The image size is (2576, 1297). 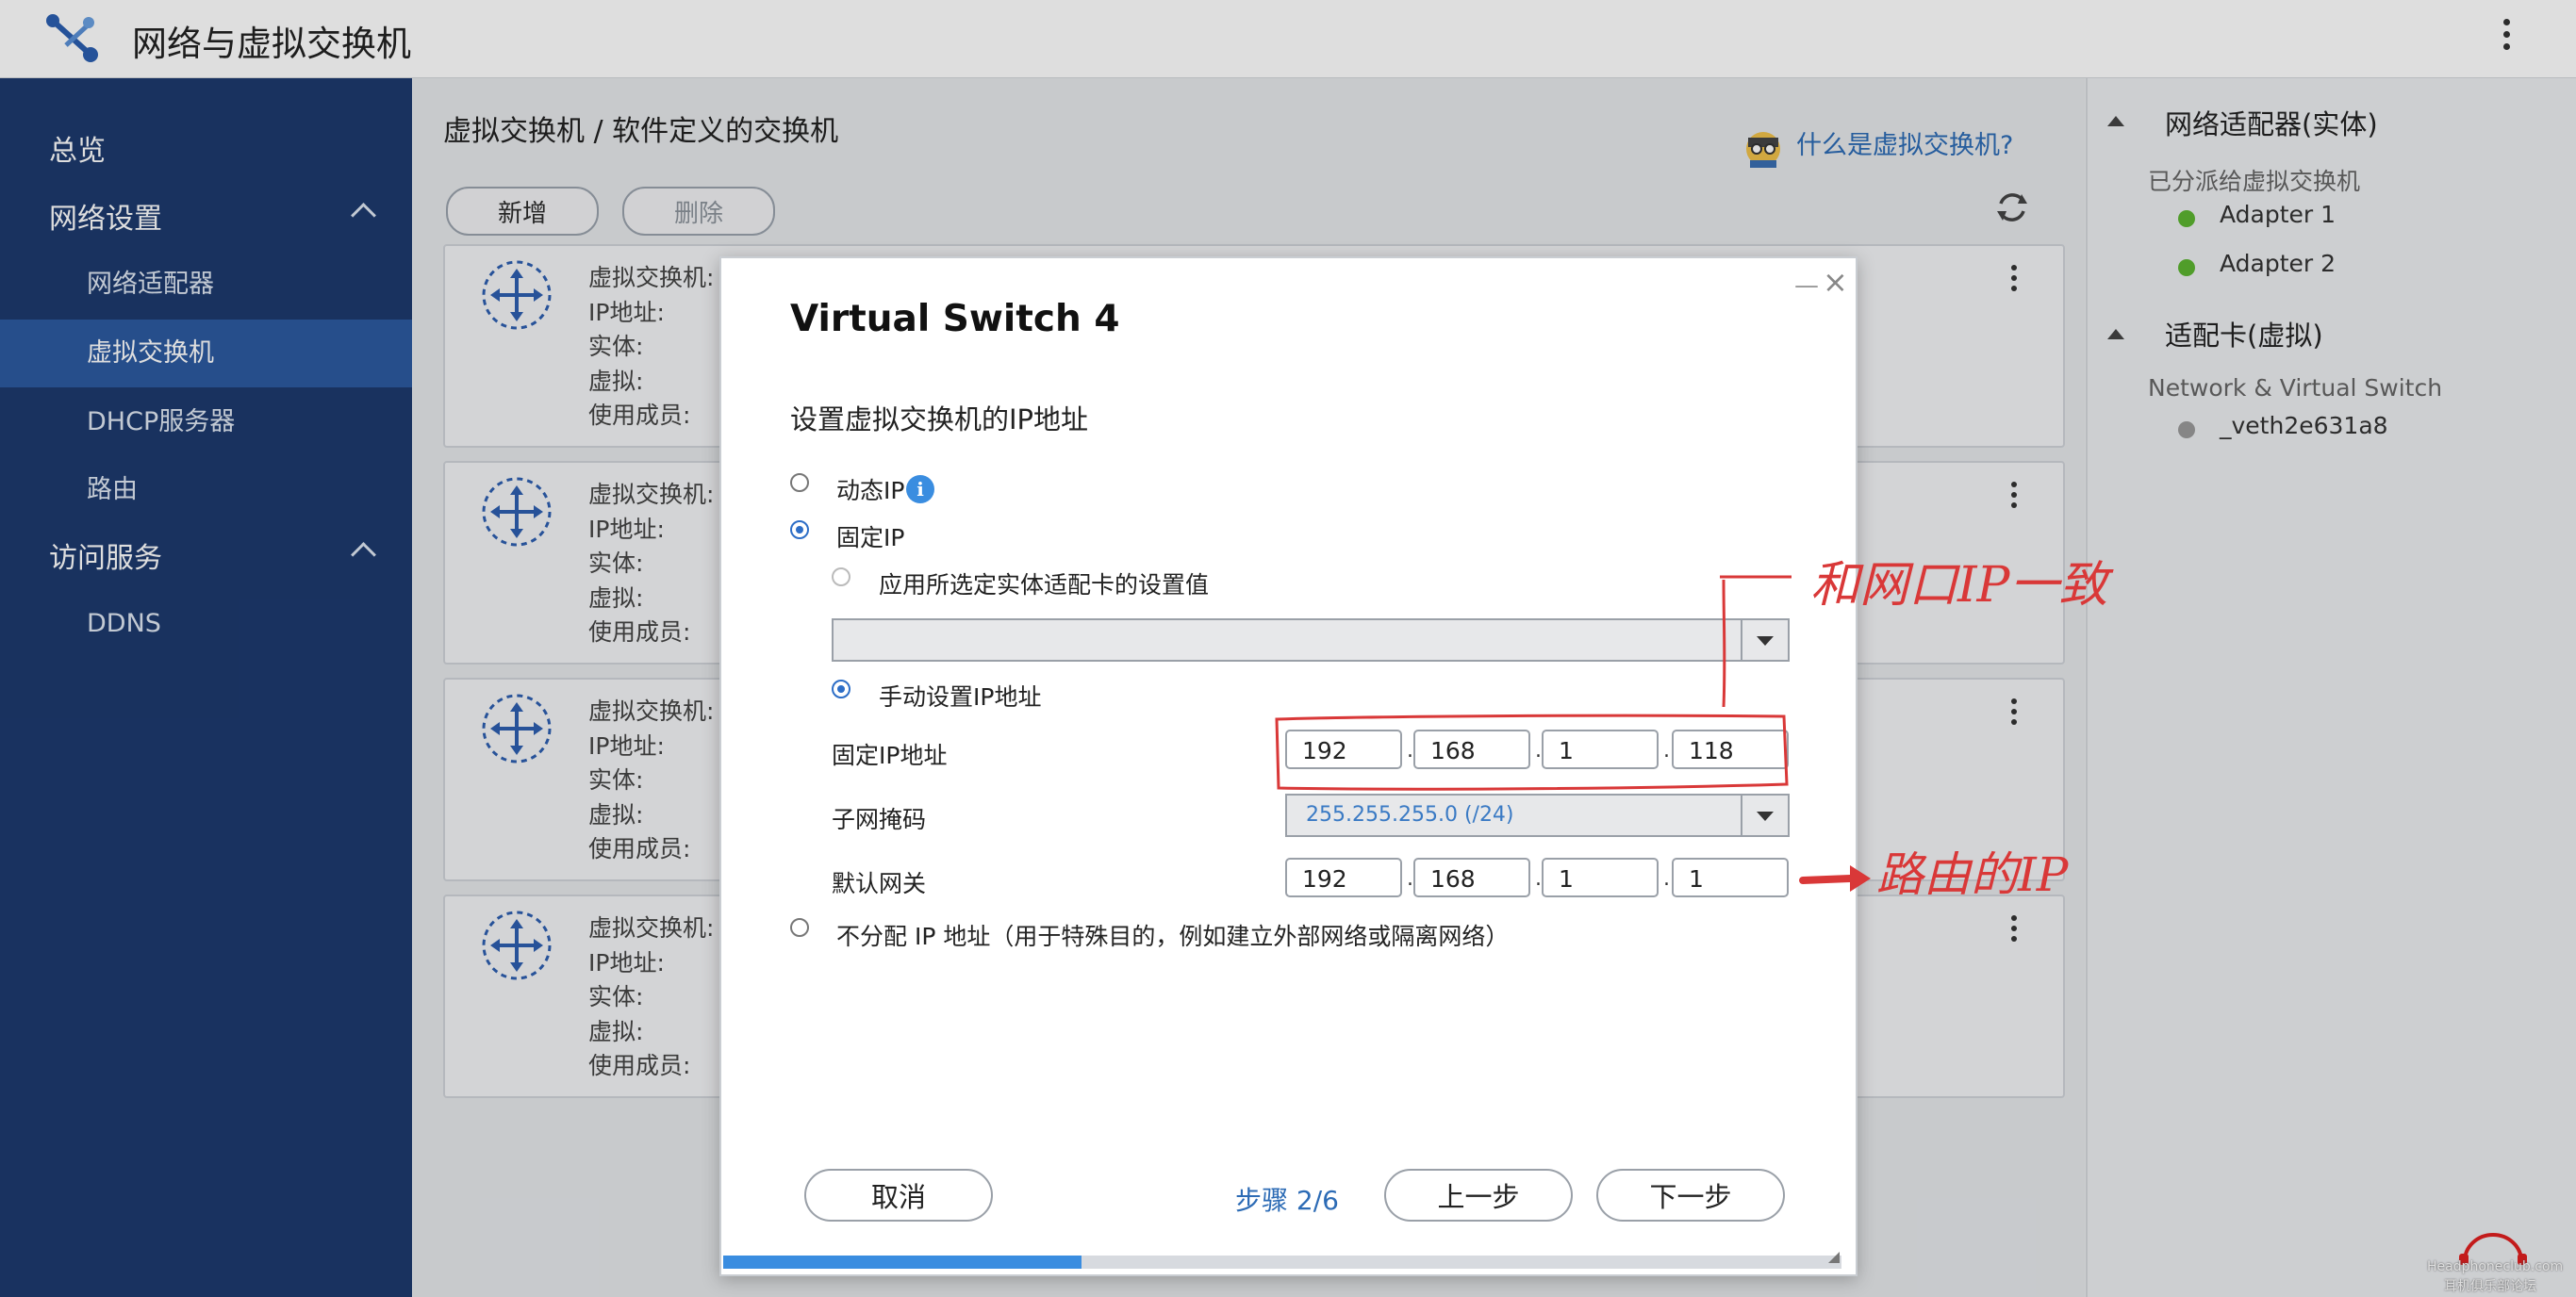 I want to click on handwritten-annotation-marks, so click(x=1573, y=734).